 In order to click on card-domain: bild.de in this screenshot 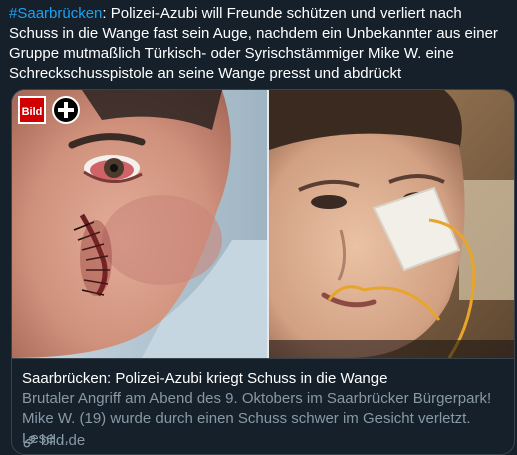, I will do `click(53, 441)`.